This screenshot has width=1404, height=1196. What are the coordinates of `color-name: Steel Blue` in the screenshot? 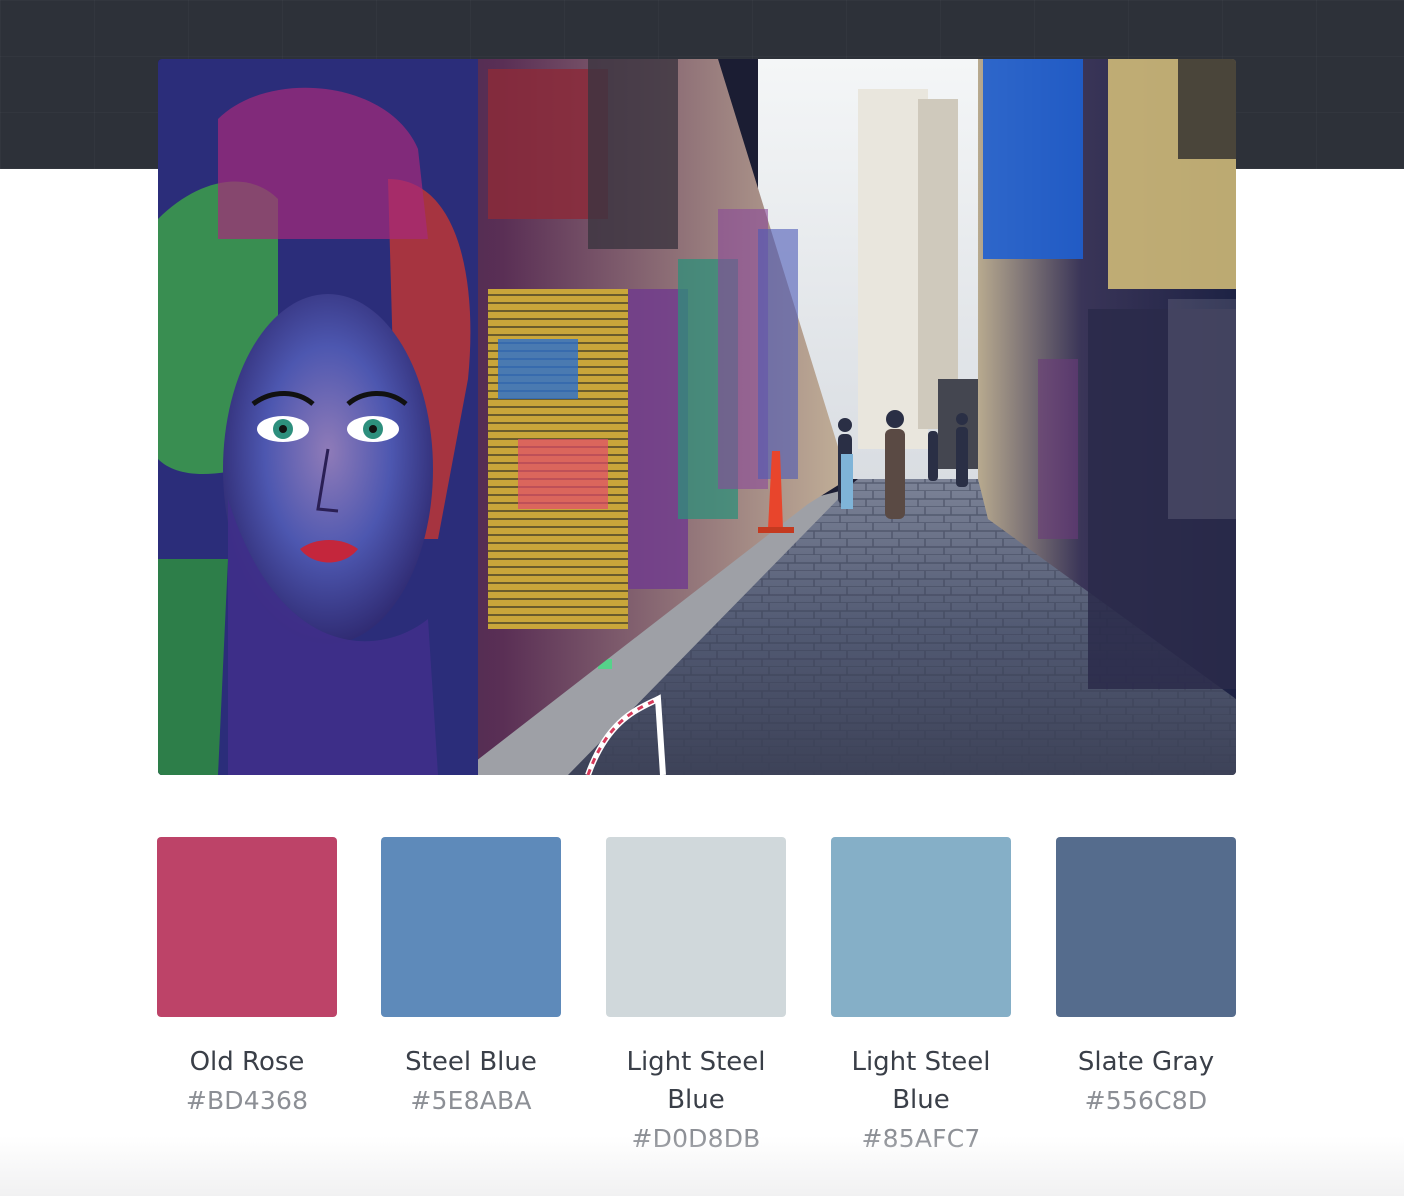 It's located at (471, 1062).